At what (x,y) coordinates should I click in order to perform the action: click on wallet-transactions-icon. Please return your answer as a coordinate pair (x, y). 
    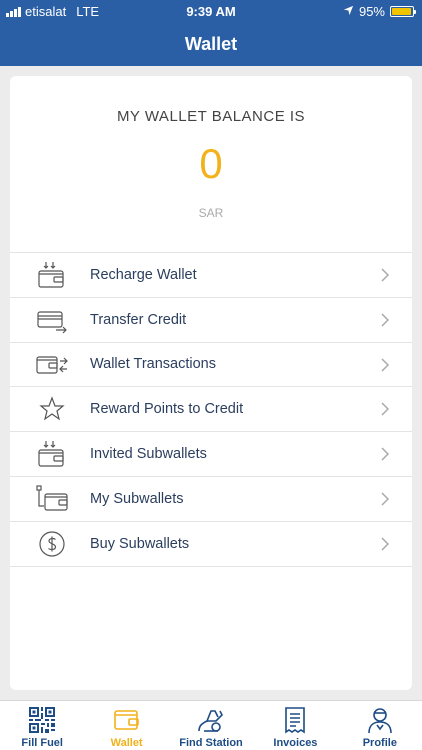
    Looking at the image, I should click on (52, 365).